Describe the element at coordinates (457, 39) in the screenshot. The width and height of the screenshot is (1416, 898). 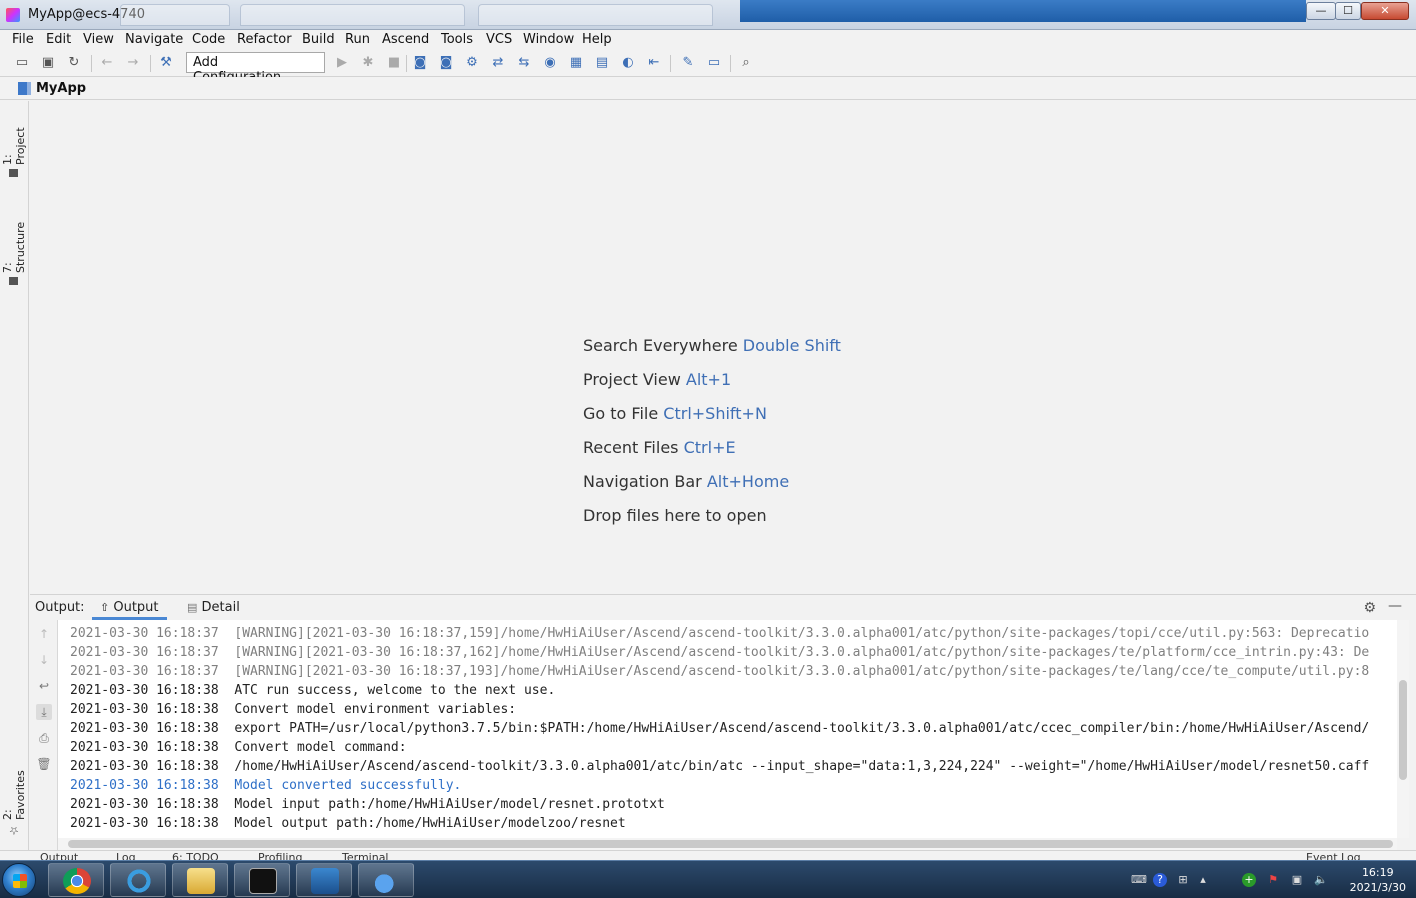
I see `menu-tools: Tools` at that location.